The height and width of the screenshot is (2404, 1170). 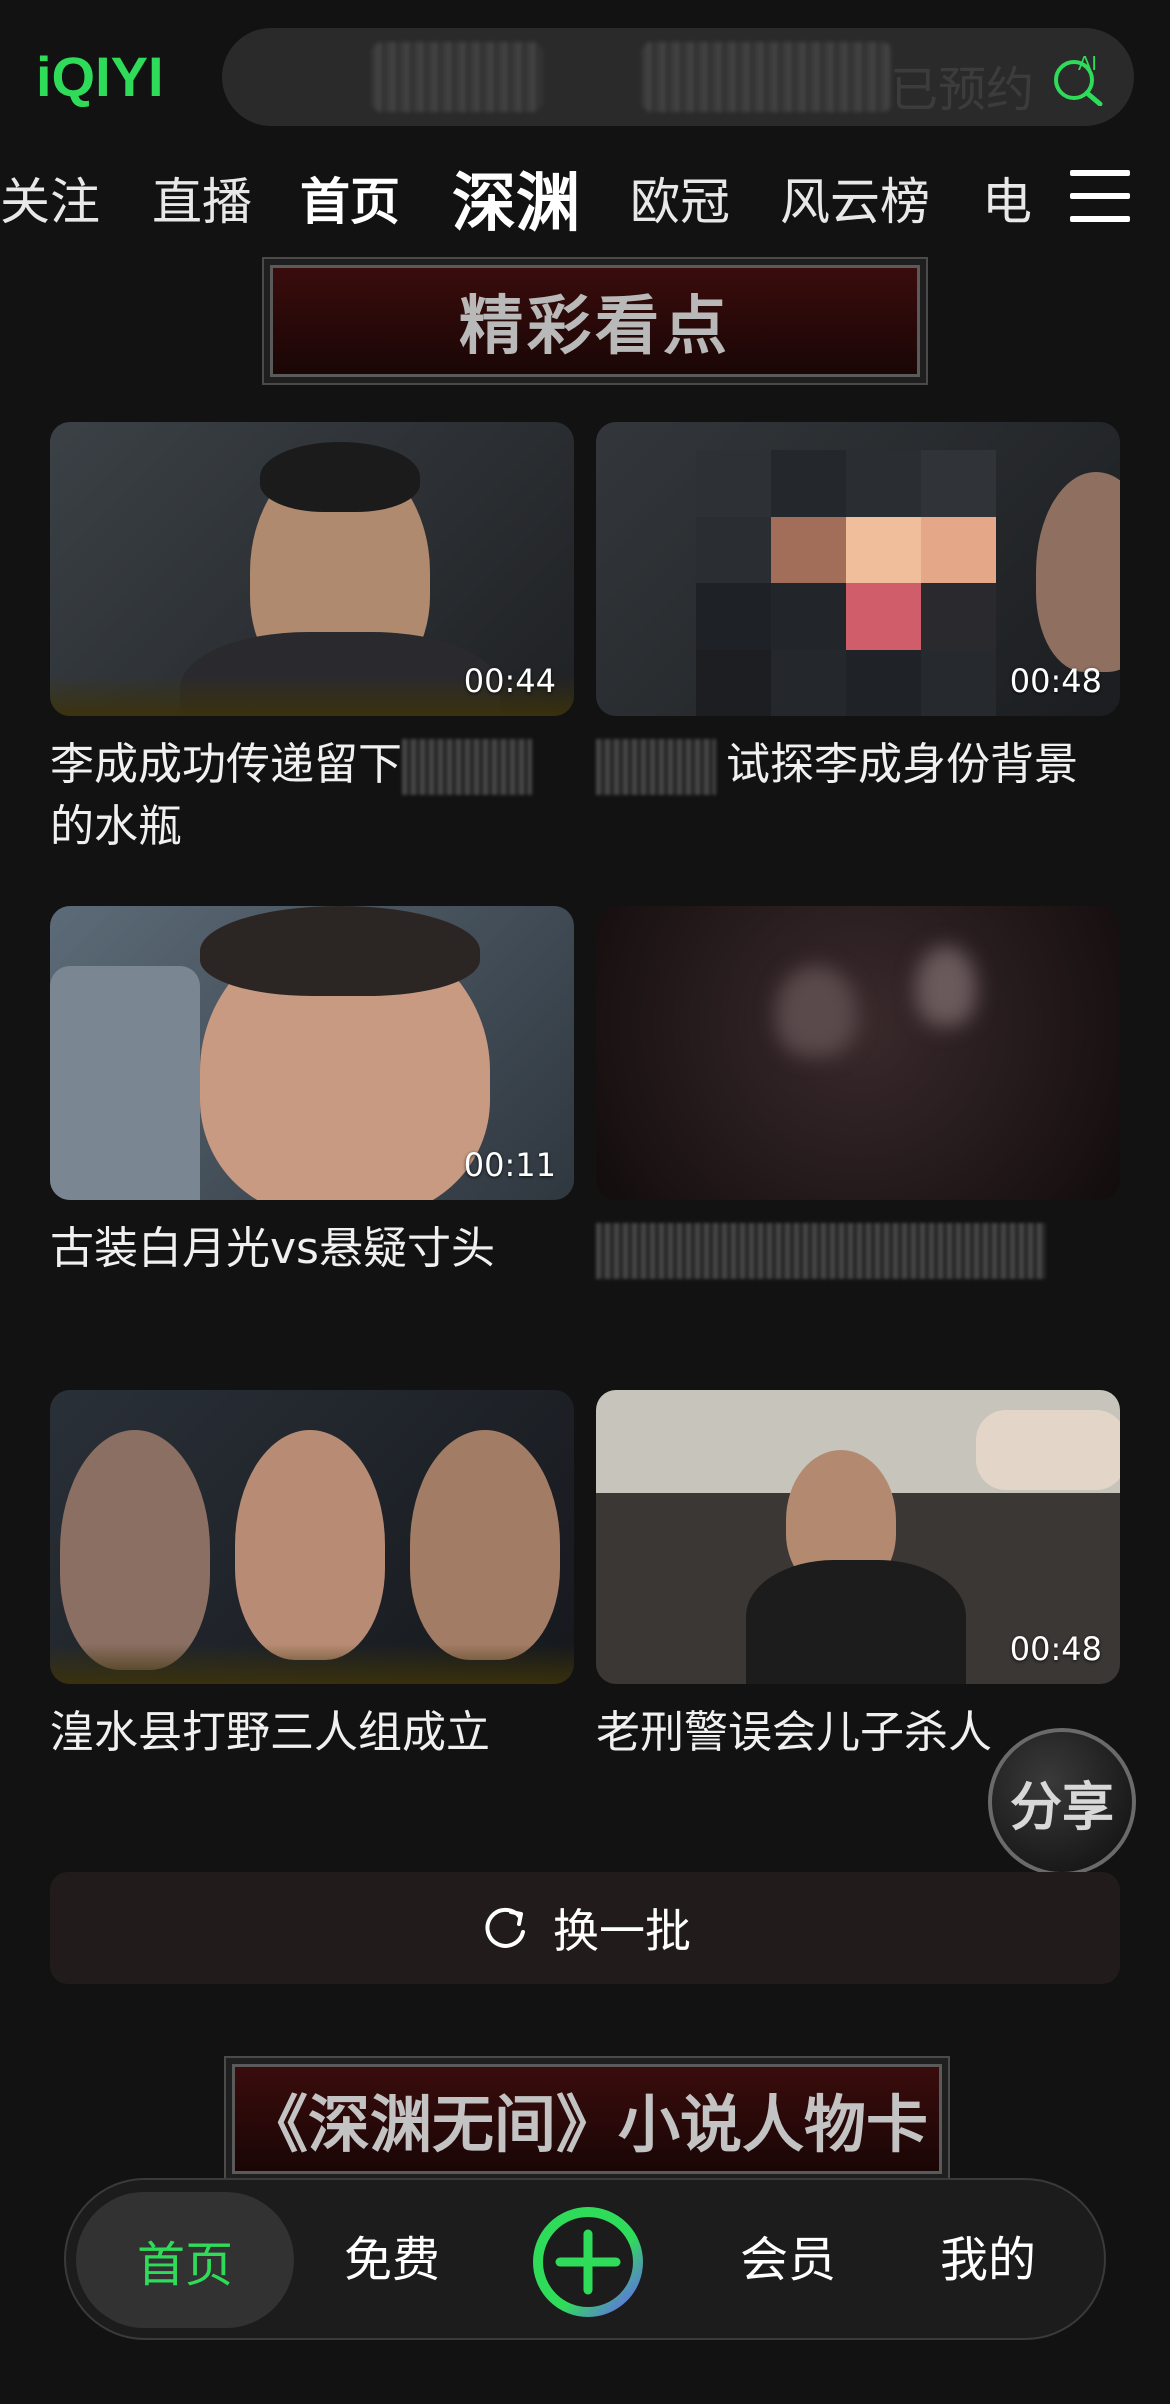 I want to click on refresh-button: 换一批, so click(x=585, y=1928).